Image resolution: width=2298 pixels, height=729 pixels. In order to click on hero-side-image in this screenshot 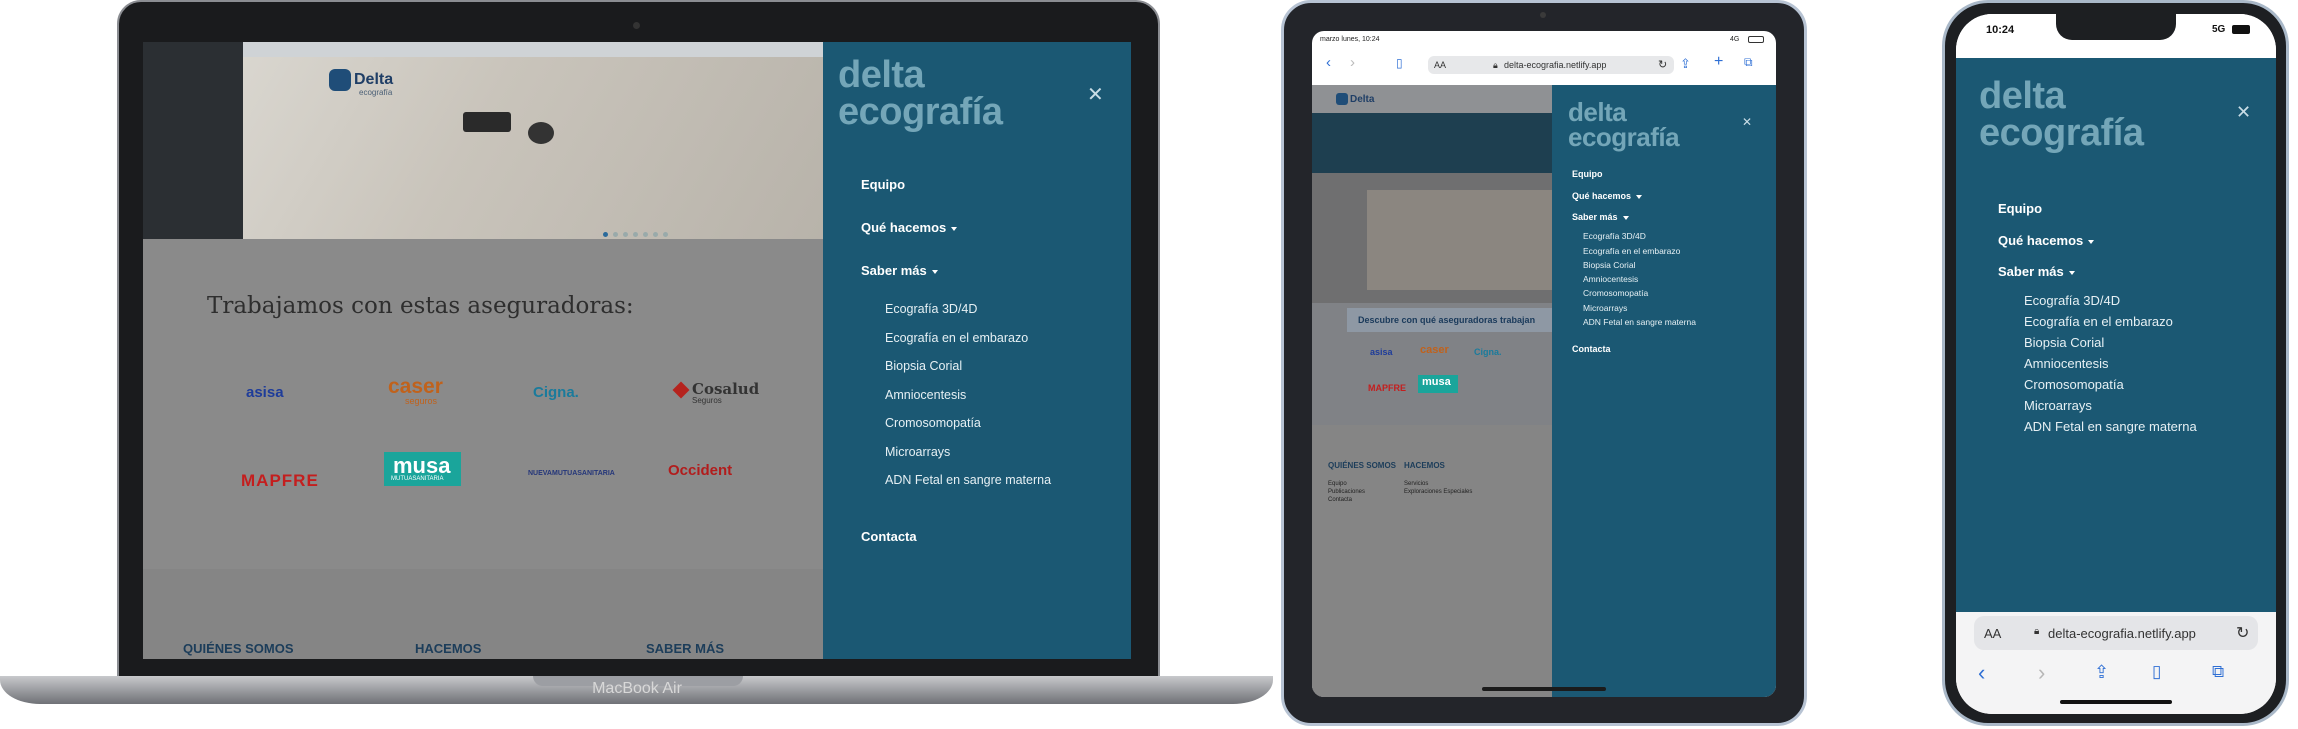, I will do `click(193, 140)`.